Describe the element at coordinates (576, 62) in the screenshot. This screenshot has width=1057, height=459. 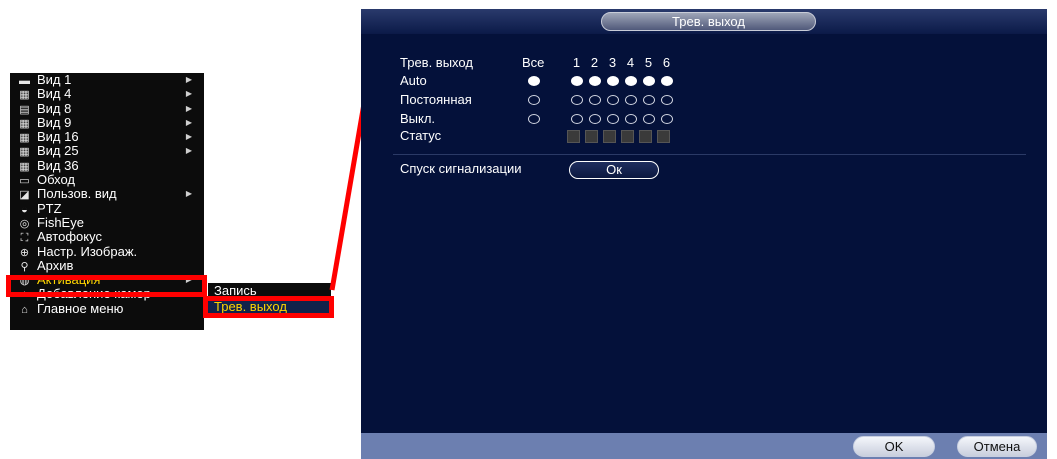
I see `channel-header-1: 1` at that location.